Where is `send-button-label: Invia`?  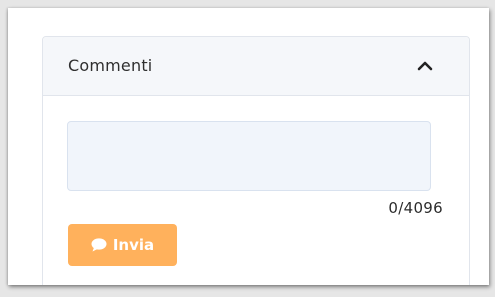 send-button-label: Invia is located at coordinates (133, 245).